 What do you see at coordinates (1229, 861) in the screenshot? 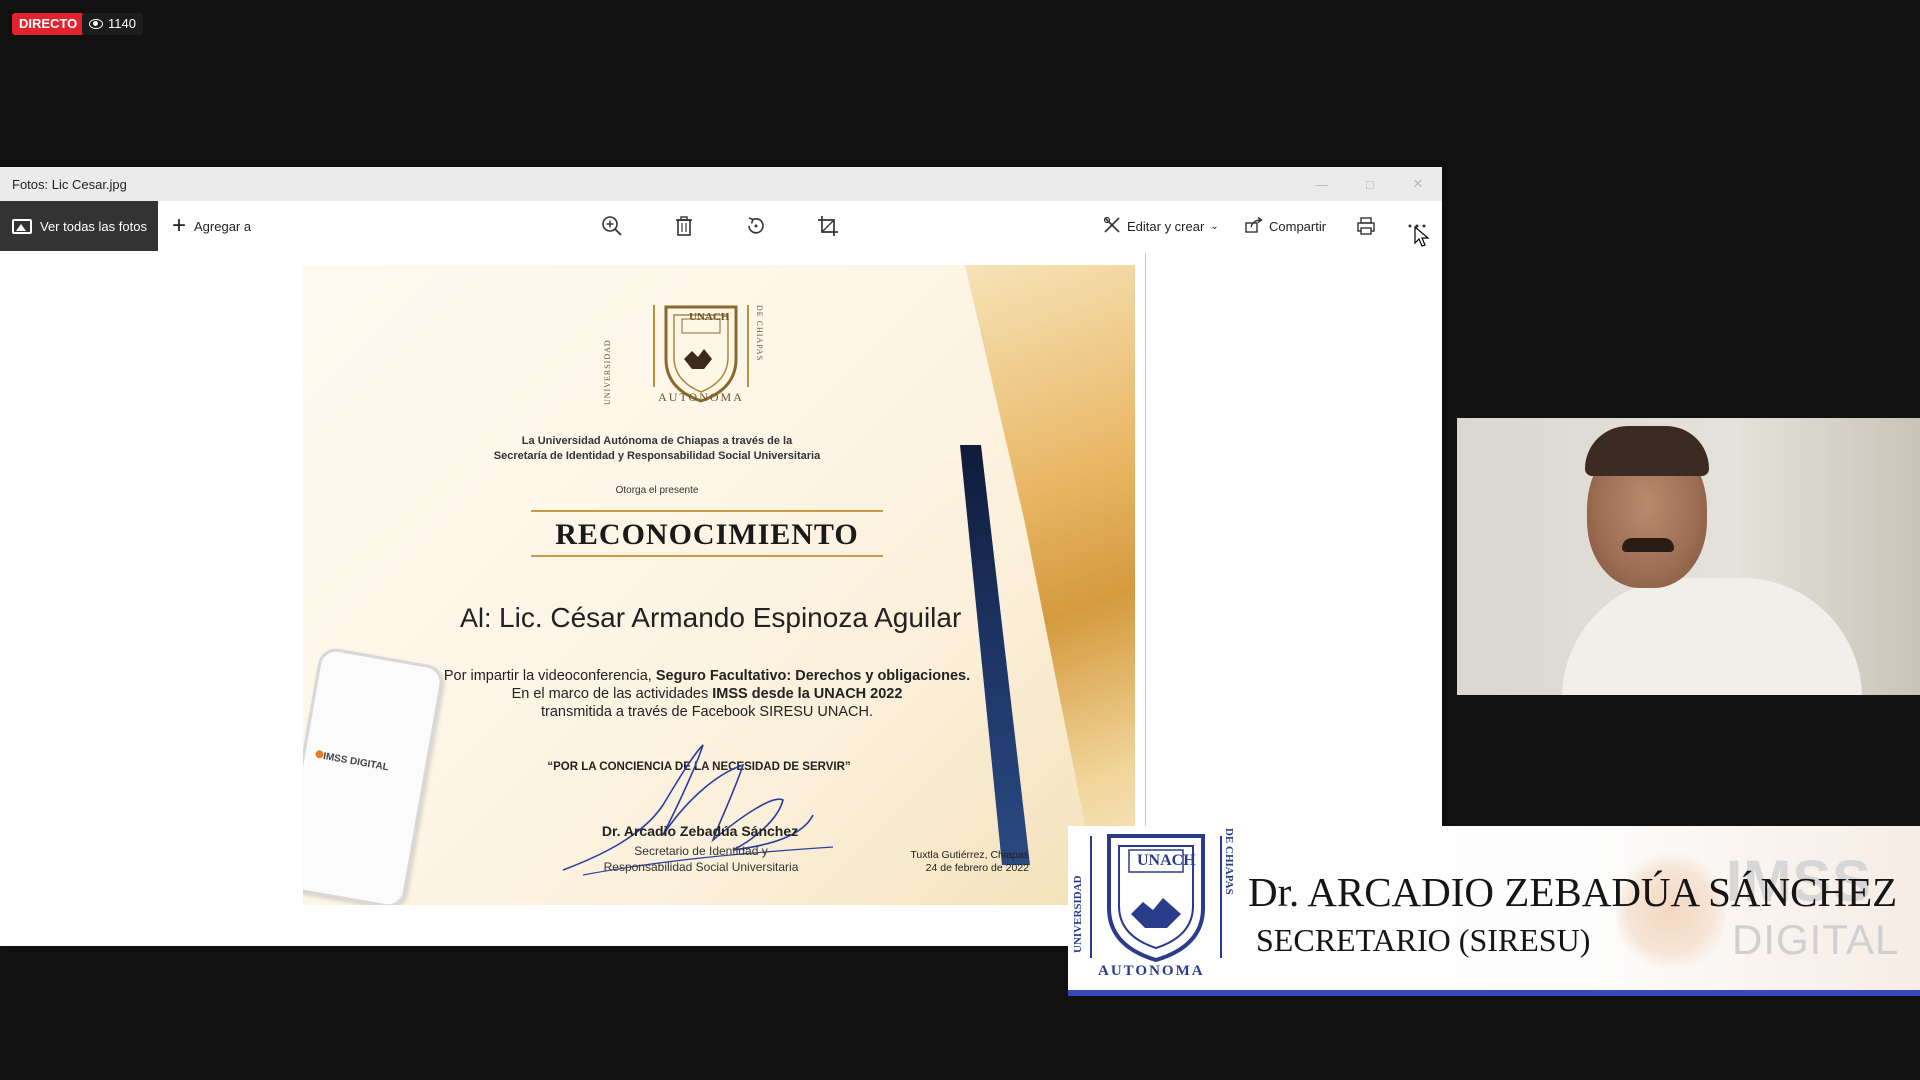
I see `lower-third-arc-right: DE CHIAPAS` at bounding box center [1229, 861].